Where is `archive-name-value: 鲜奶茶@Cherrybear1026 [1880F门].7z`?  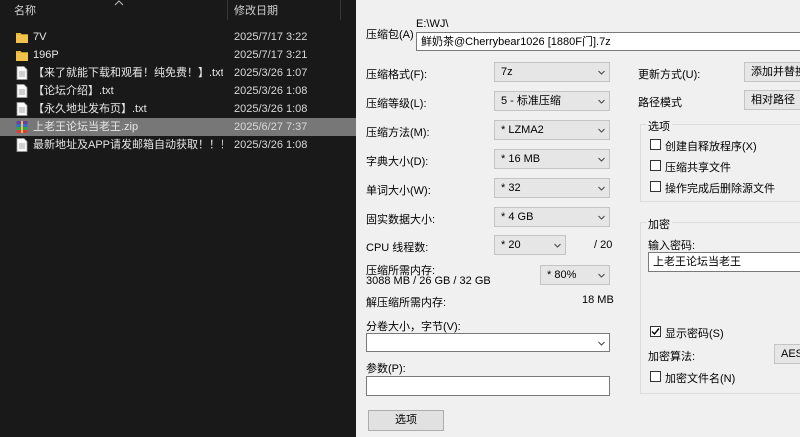
archive-name-value: 鲜奶茶@Cherrybear1026 [1880F门].7z is located at coordinates (516, 42).